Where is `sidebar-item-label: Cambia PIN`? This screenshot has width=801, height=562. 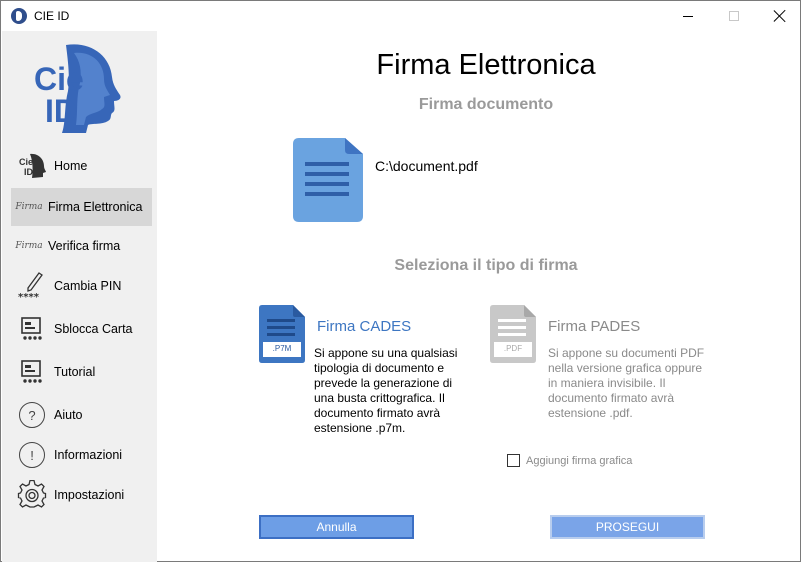 sidebar-item-label: Cambia PIN is located at coordinates (88, 286).